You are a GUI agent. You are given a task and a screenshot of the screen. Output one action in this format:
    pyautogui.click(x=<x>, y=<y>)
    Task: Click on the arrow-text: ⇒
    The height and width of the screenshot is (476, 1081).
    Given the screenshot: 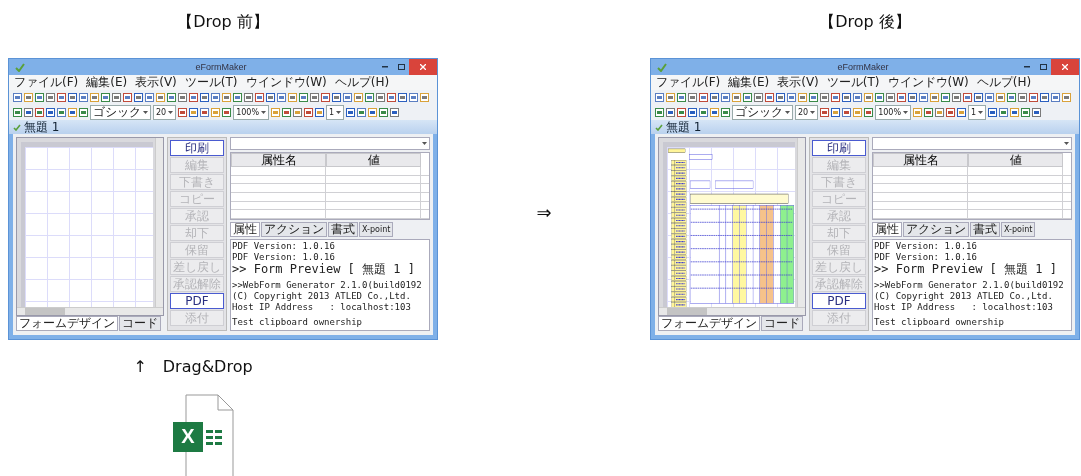 What is the action you would take?
    pyautogui.click(x=544, y=212)
    